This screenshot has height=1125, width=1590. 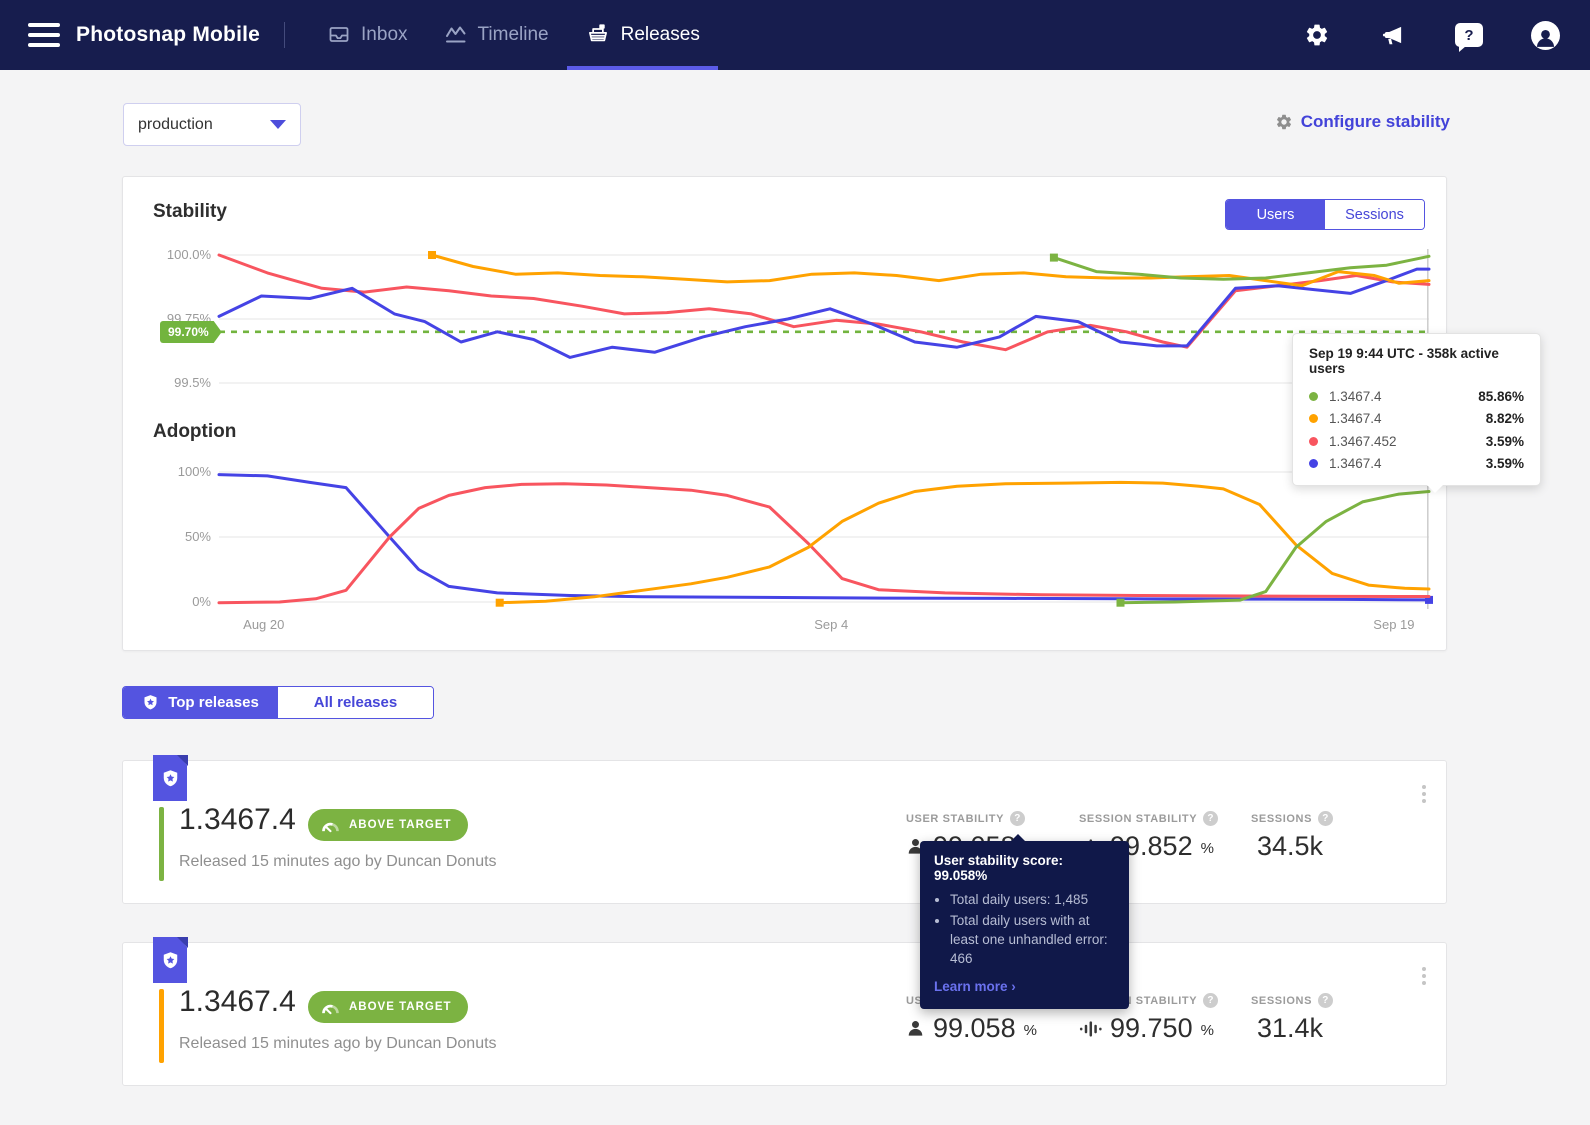 What do you see at coordinates (1032, 899) in the screenshot?
I see `tooltip-bullet: Total daily users: 1,485` at bounding box center [1032, 899].